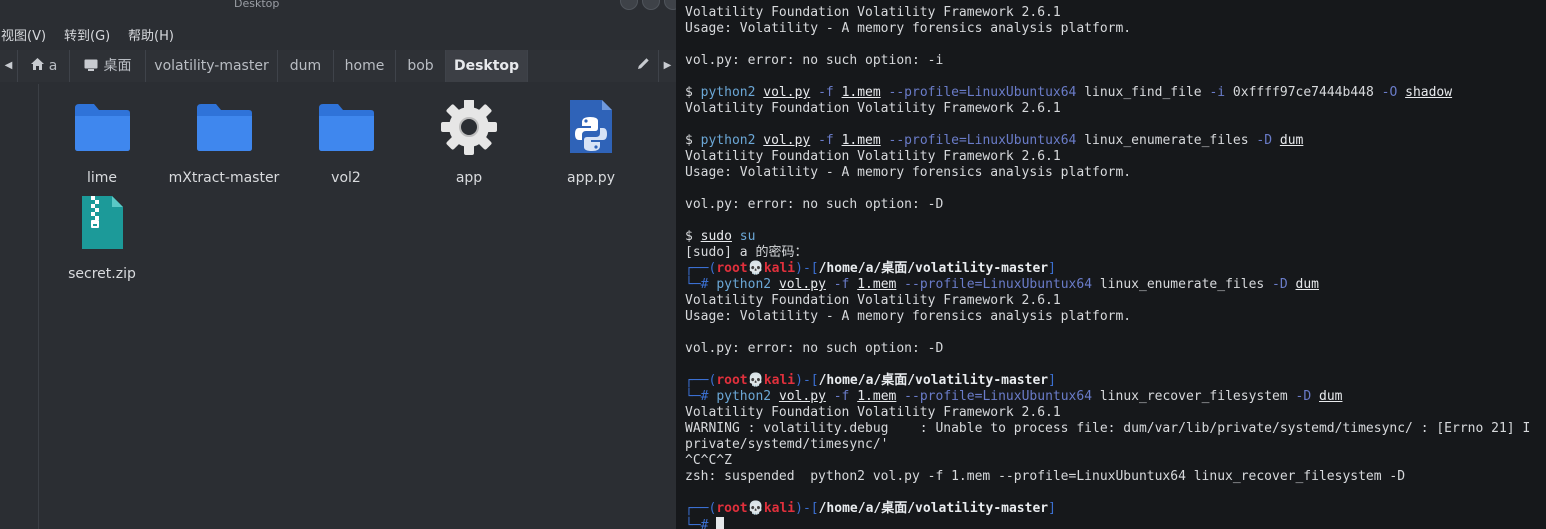 This screenshot has width=1546, height=529. I want to click on edit-path-button, so click(643, 66).